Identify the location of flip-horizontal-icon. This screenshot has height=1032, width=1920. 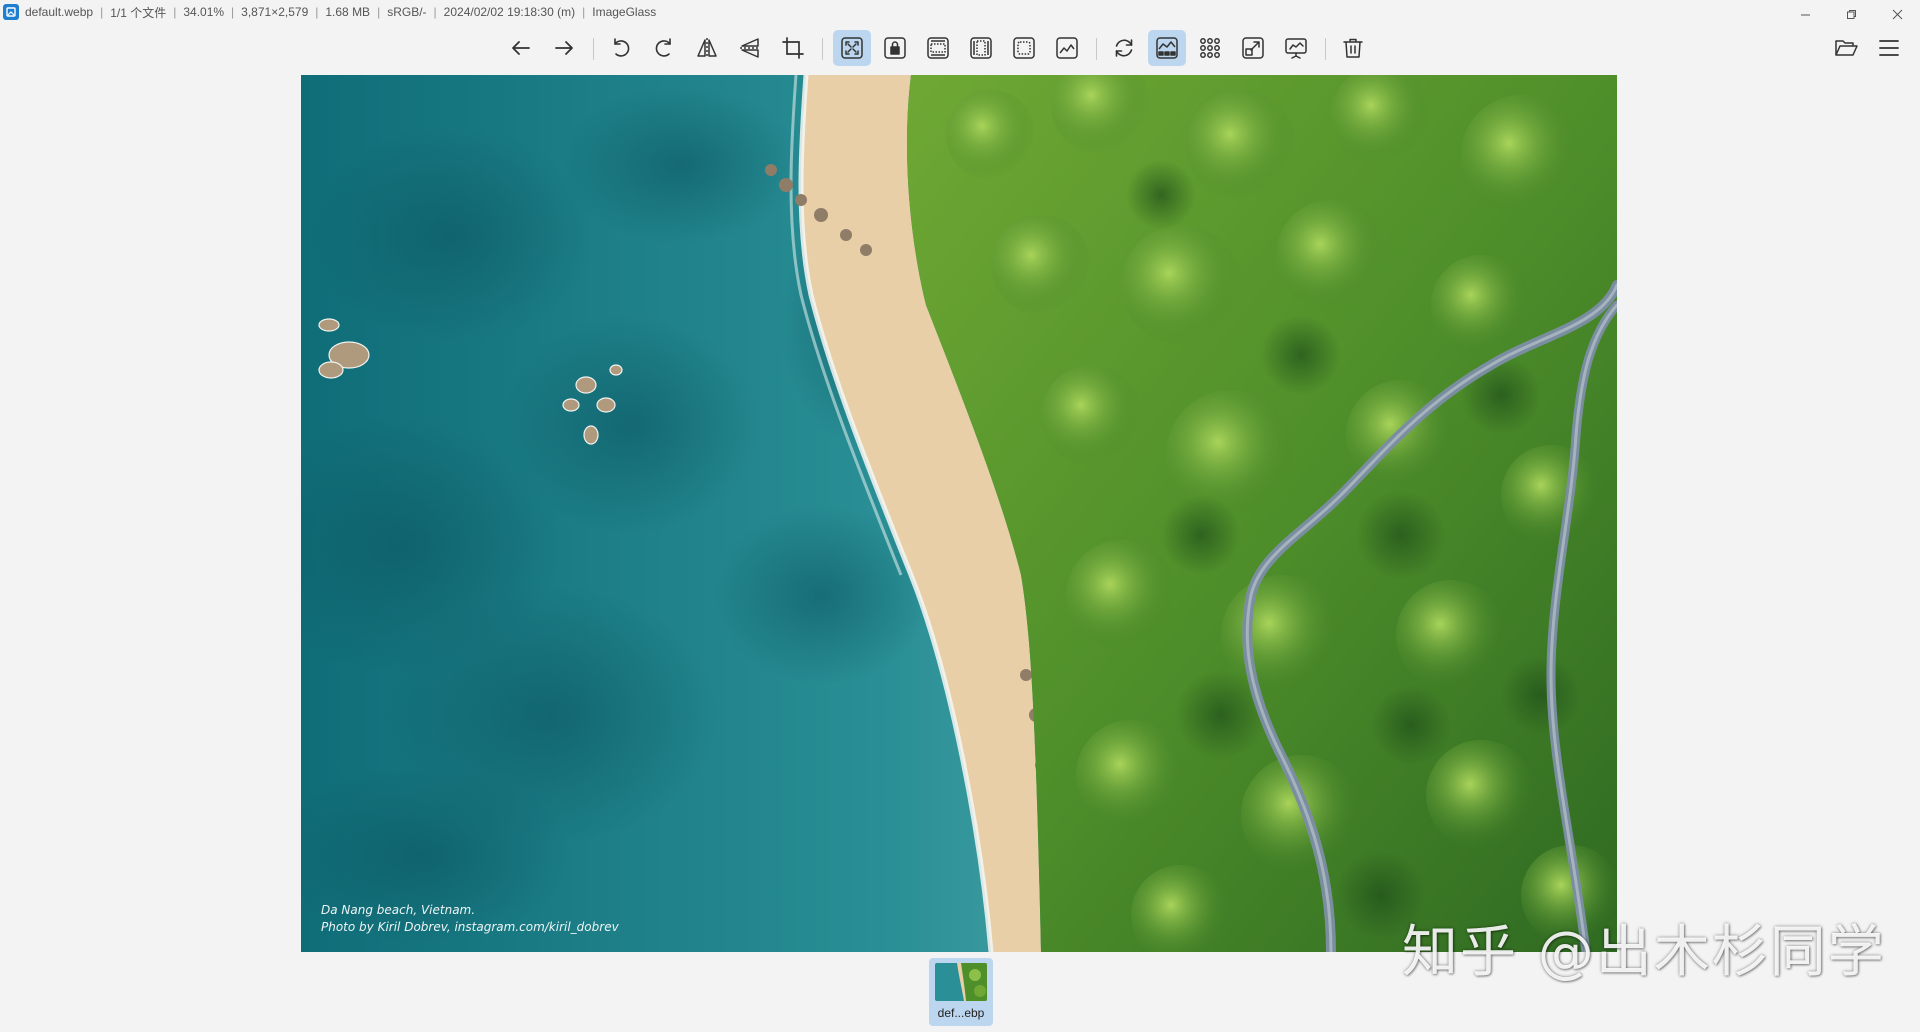
(707, 48).